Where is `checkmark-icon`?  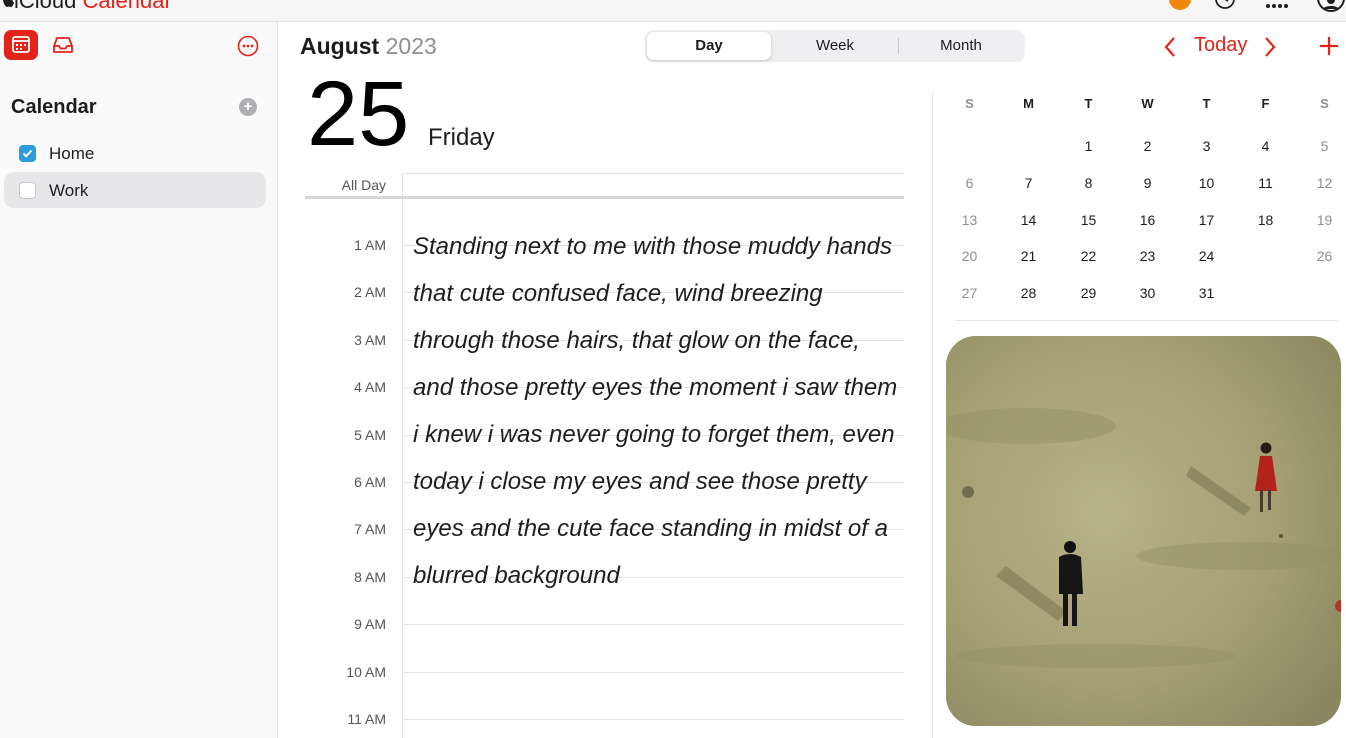 checkmark-icon is located at coordinates (27, 153).